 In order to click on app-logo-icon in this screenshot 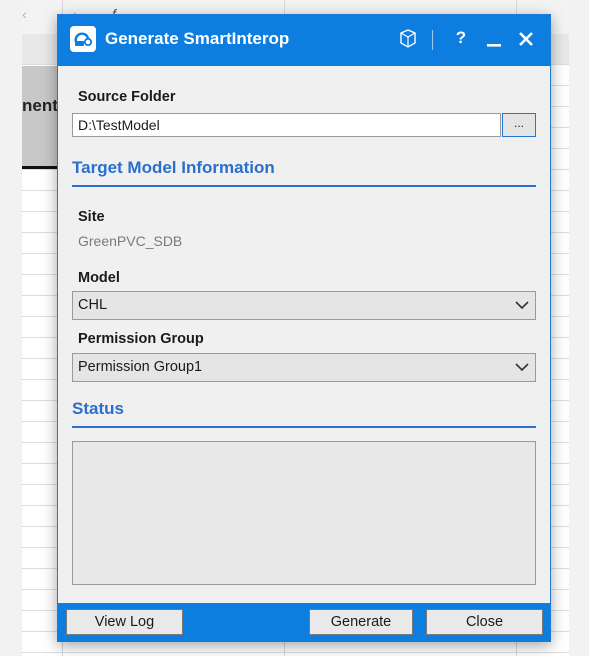, I will do `click(83, 39)`.